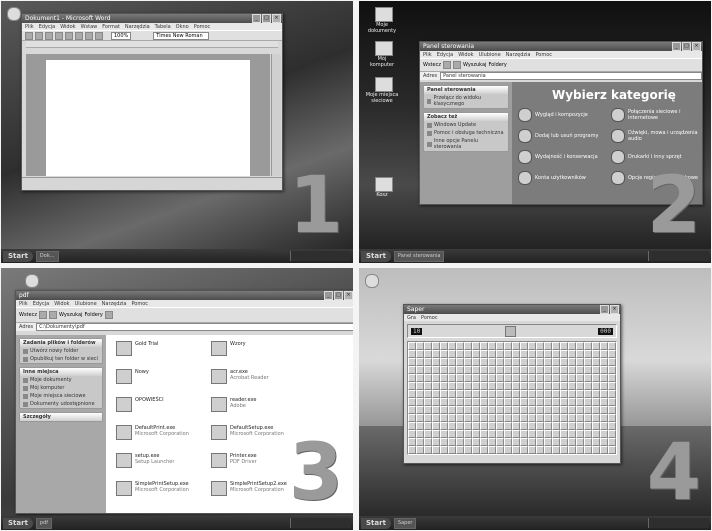 Image resolution: width=712 pixels, height=531 pixels. I want to click on menu-item: Tabela, so click(163, 27).